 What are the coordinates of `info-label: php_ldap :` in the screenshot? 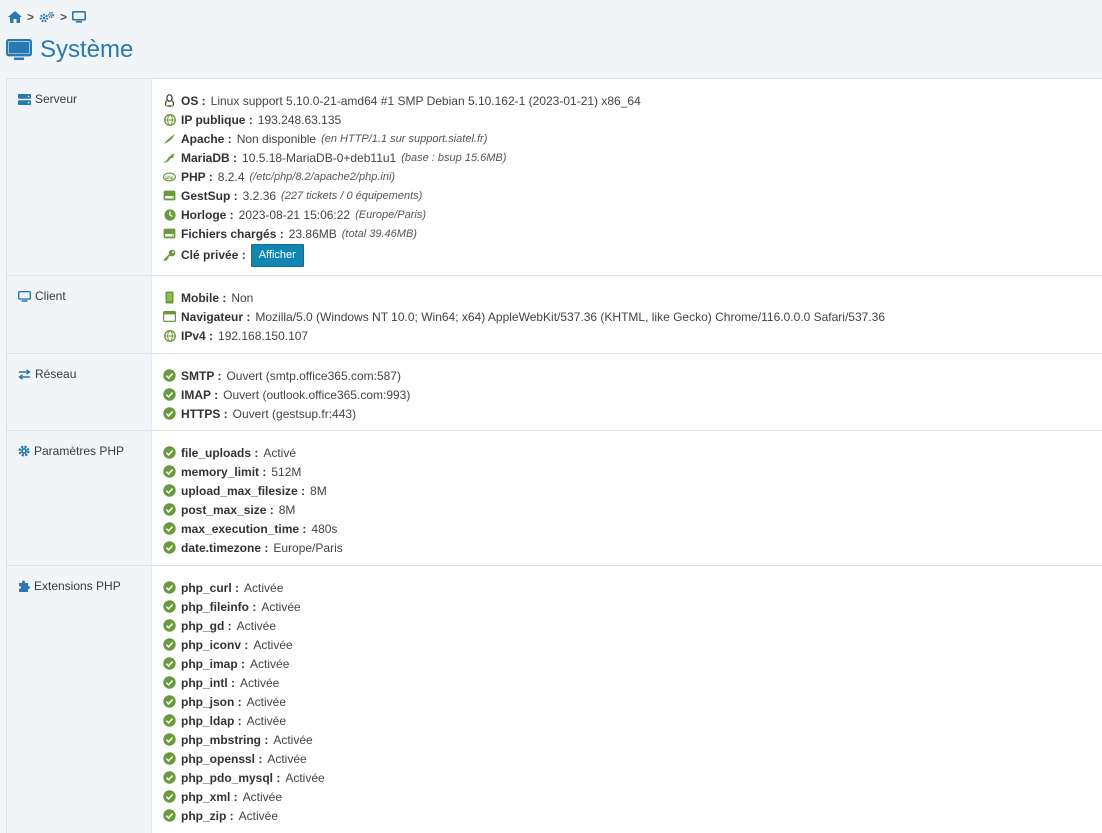 It's located at (211, 720).